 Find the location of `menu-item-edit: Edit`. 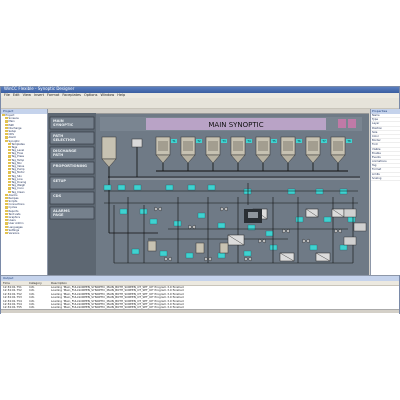

menu-item-edit: Edit is located at coordinates (16, 95).